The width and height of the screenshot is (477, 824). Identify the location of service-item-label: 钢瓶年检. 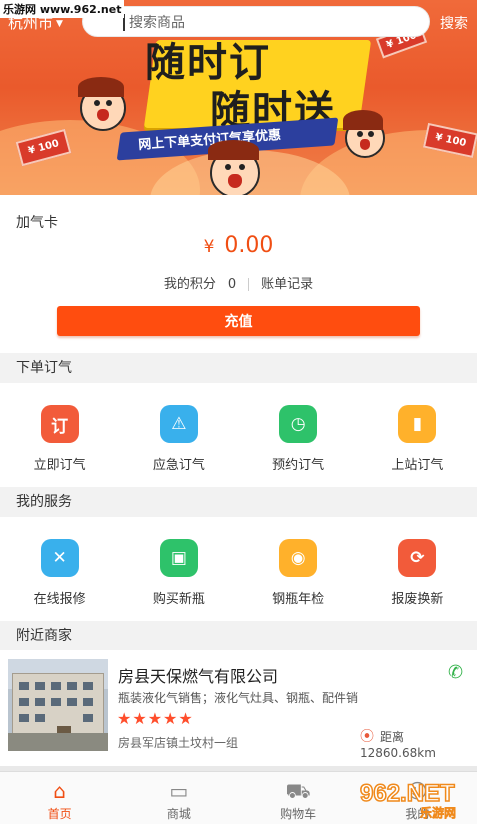
(298, 599).